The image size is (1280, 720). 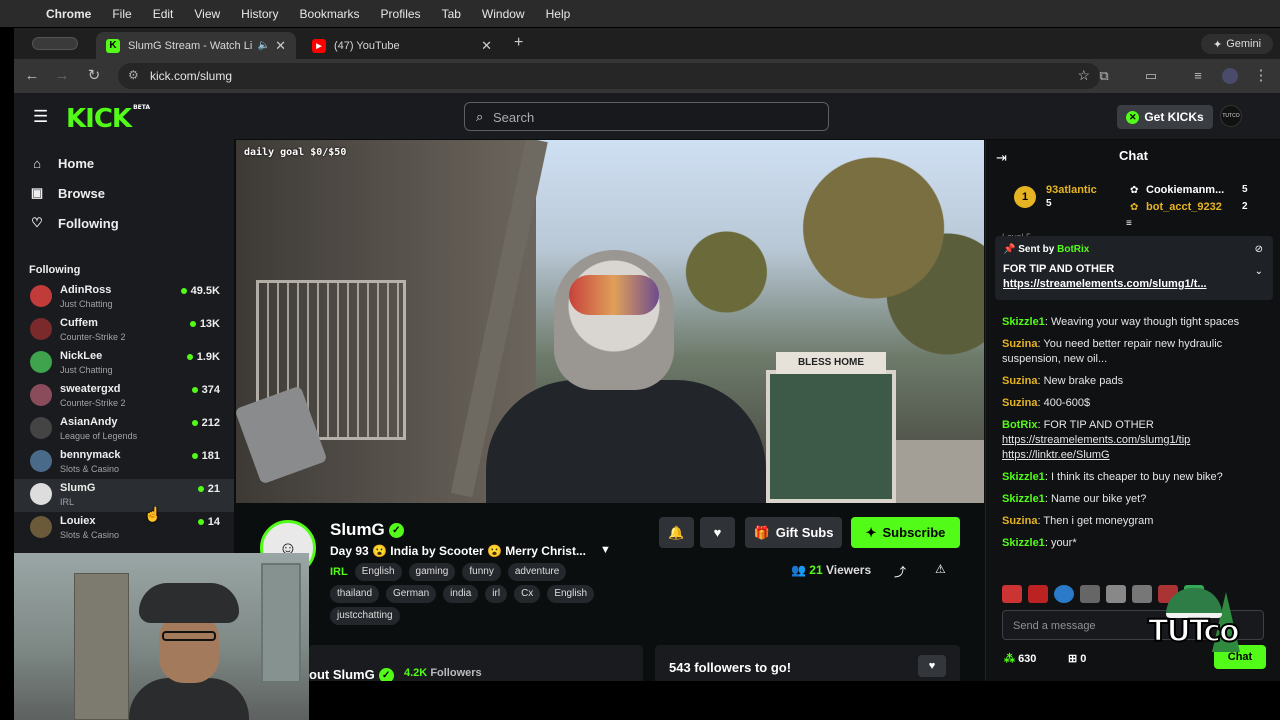 I want to click on menu-app-name: Chrome, so click(x=68, y=14).